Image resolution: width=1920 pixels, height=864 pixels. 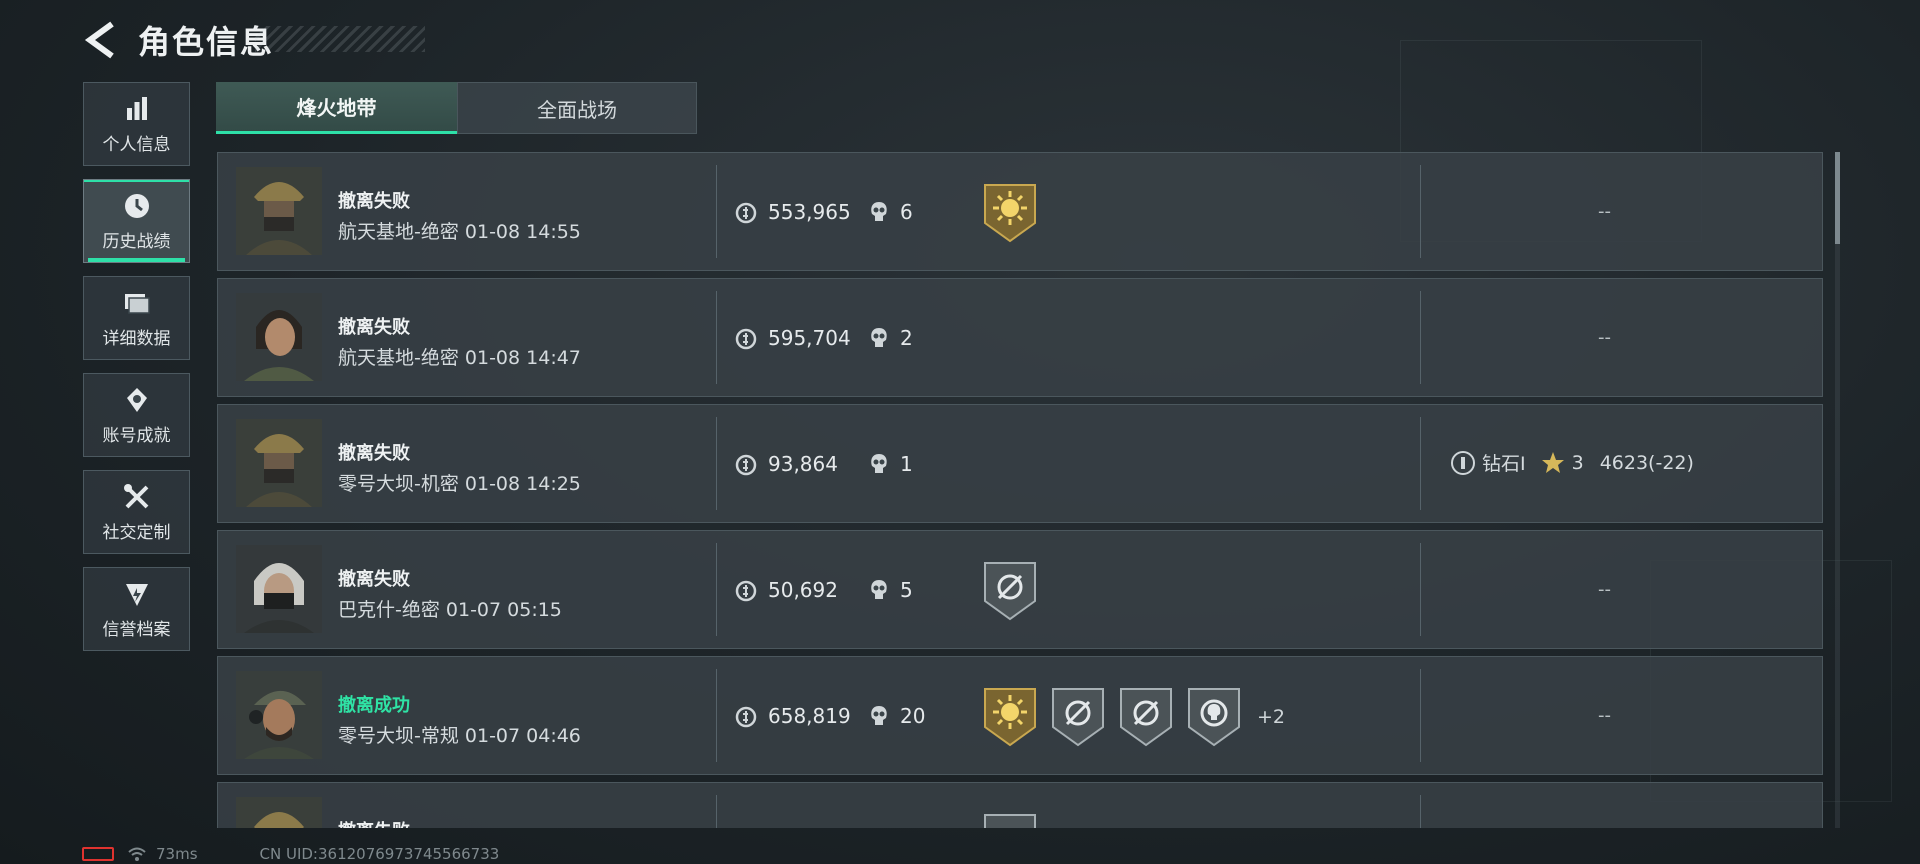 What do you see at coordinates (913, 716) in the screenshot?
I see `kill-count: 20` at bounding box center [913, 716].